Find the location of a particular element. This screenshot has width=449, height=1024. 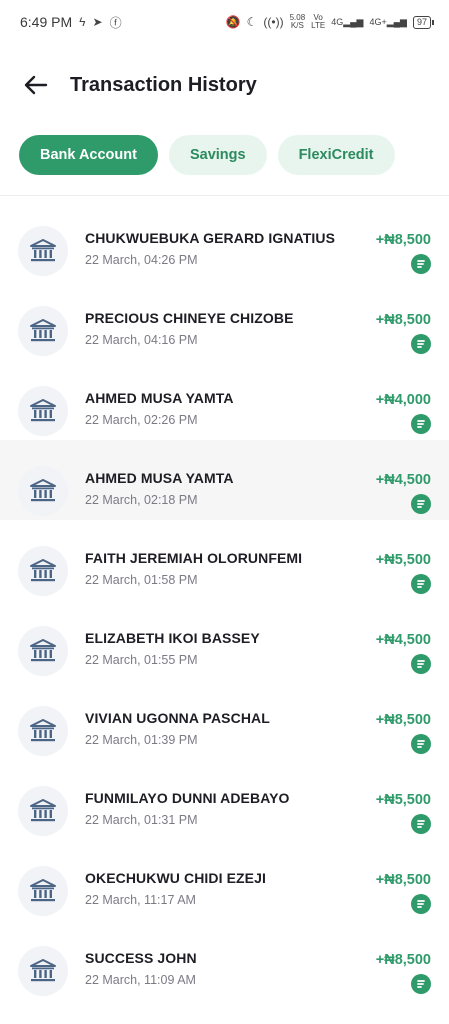

volte-bottom: LTE is located at coordinates (318, 25).